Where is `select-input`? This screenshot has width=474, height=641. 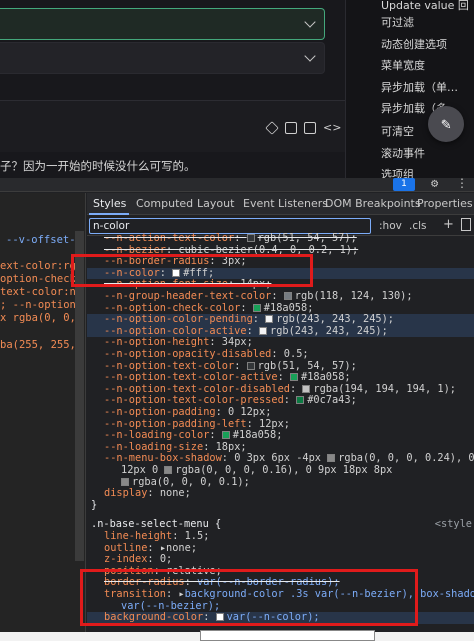
select-input is located at coordinates (162, 58).